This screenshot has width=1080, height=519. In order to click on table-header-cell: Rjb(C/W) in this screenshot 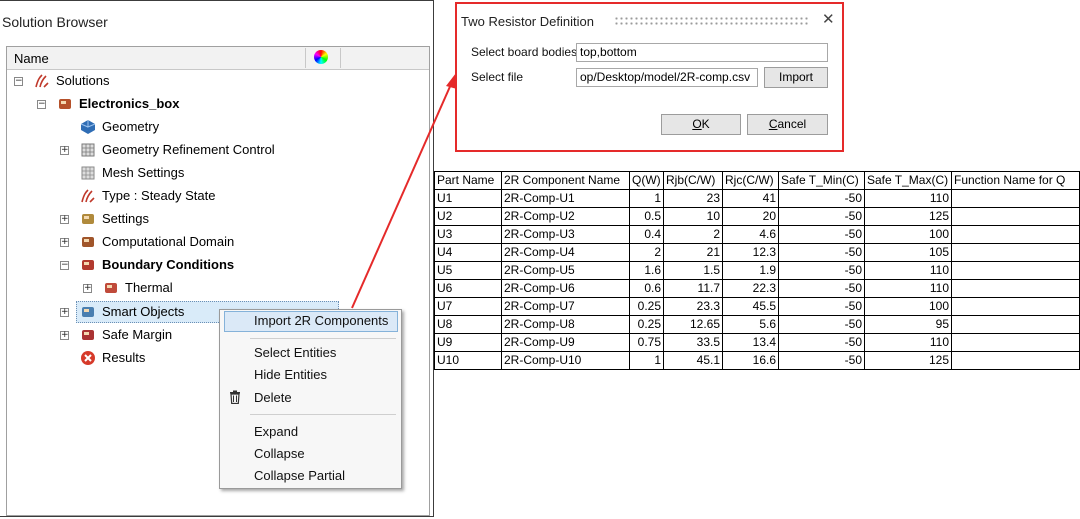, I will do `click(693, 180)`.